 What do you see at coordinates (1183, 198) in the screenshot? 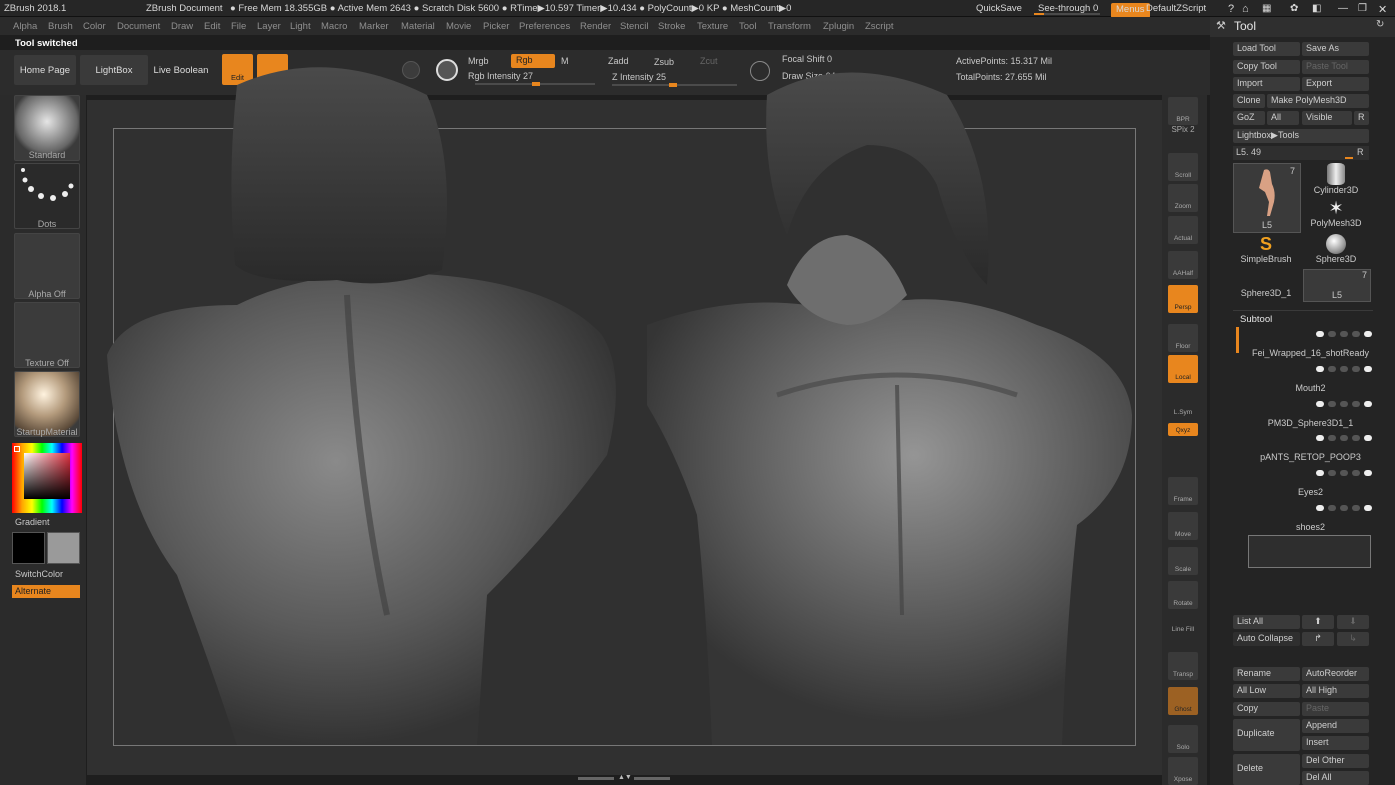
I see `shelf-zoom-button: Zoom` at bounding box center [1183, 198].